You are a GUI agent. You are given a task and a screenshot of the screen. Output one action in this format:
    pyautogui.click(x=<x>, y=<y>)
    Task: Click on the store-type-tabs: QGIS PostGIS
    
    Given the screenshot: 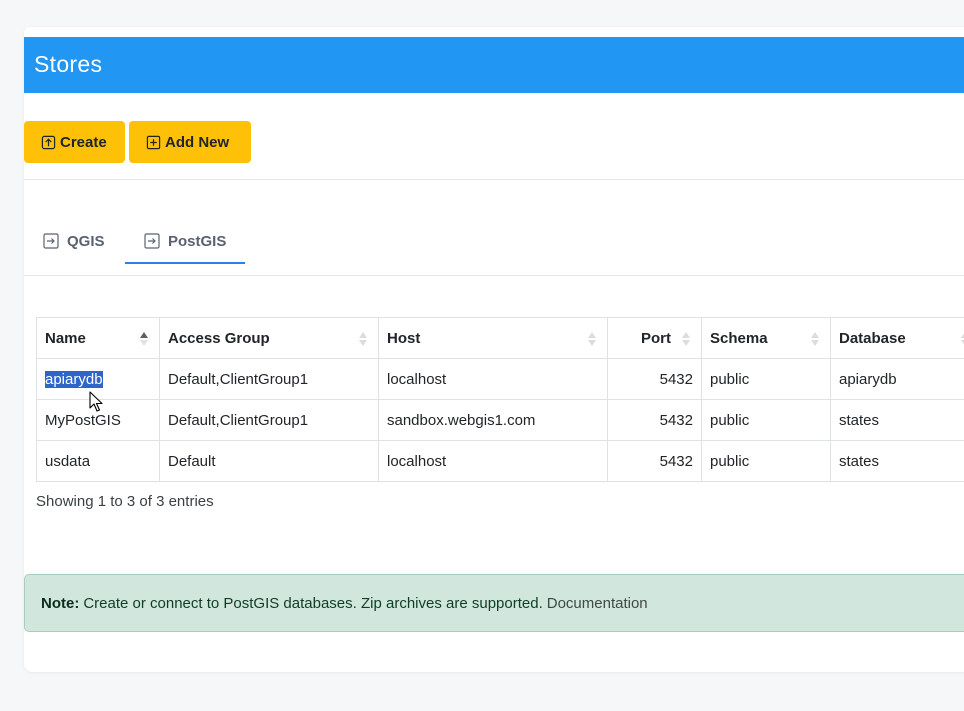 What is the action you would take?
    pyautogui.click(x=494, y=247)
    